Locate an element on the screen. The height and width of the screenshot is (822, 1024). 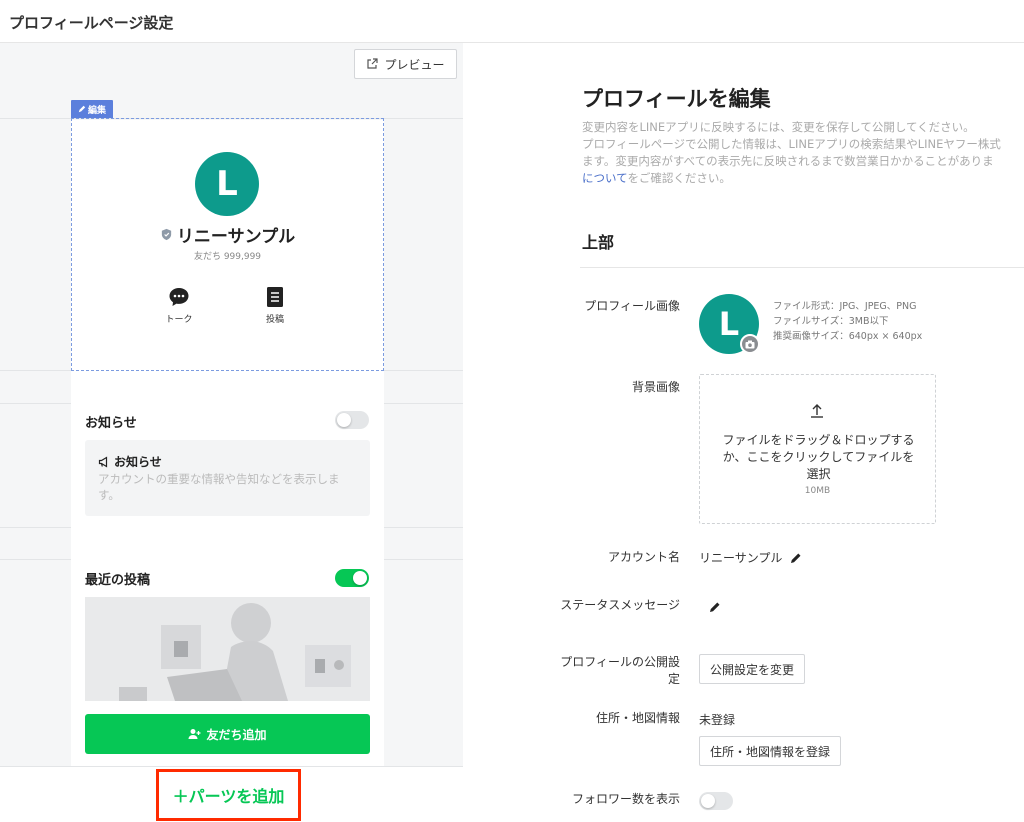
post-illustration-art is located at coordinates (227, 649).